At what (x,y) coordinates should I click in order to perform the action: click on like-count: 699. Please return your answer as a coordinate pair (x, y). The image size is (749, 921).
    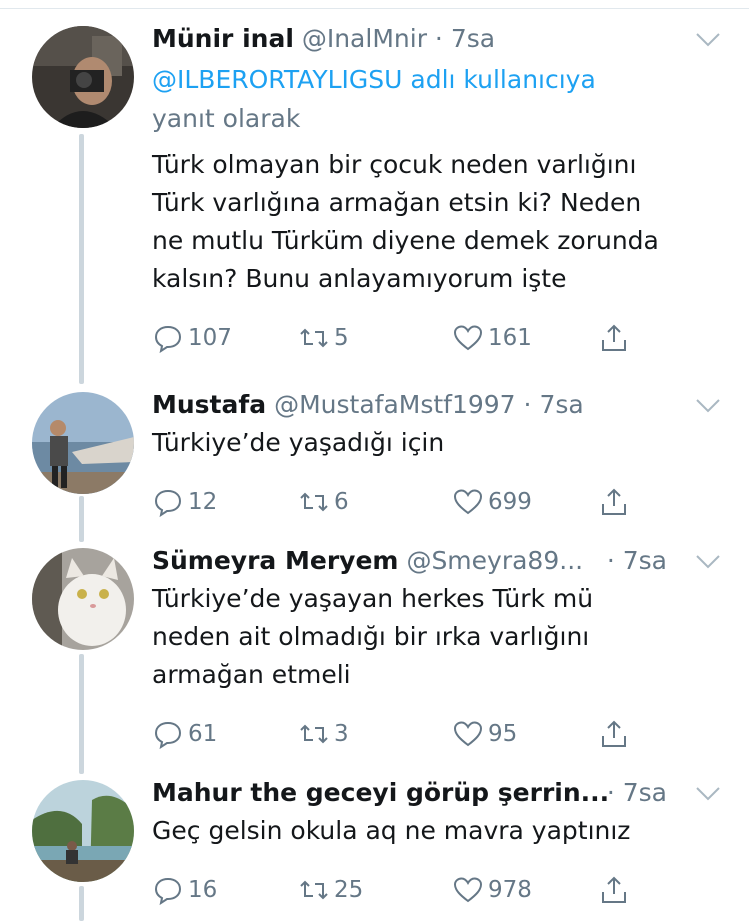
    Looking at the image, I should click on (510, 502).